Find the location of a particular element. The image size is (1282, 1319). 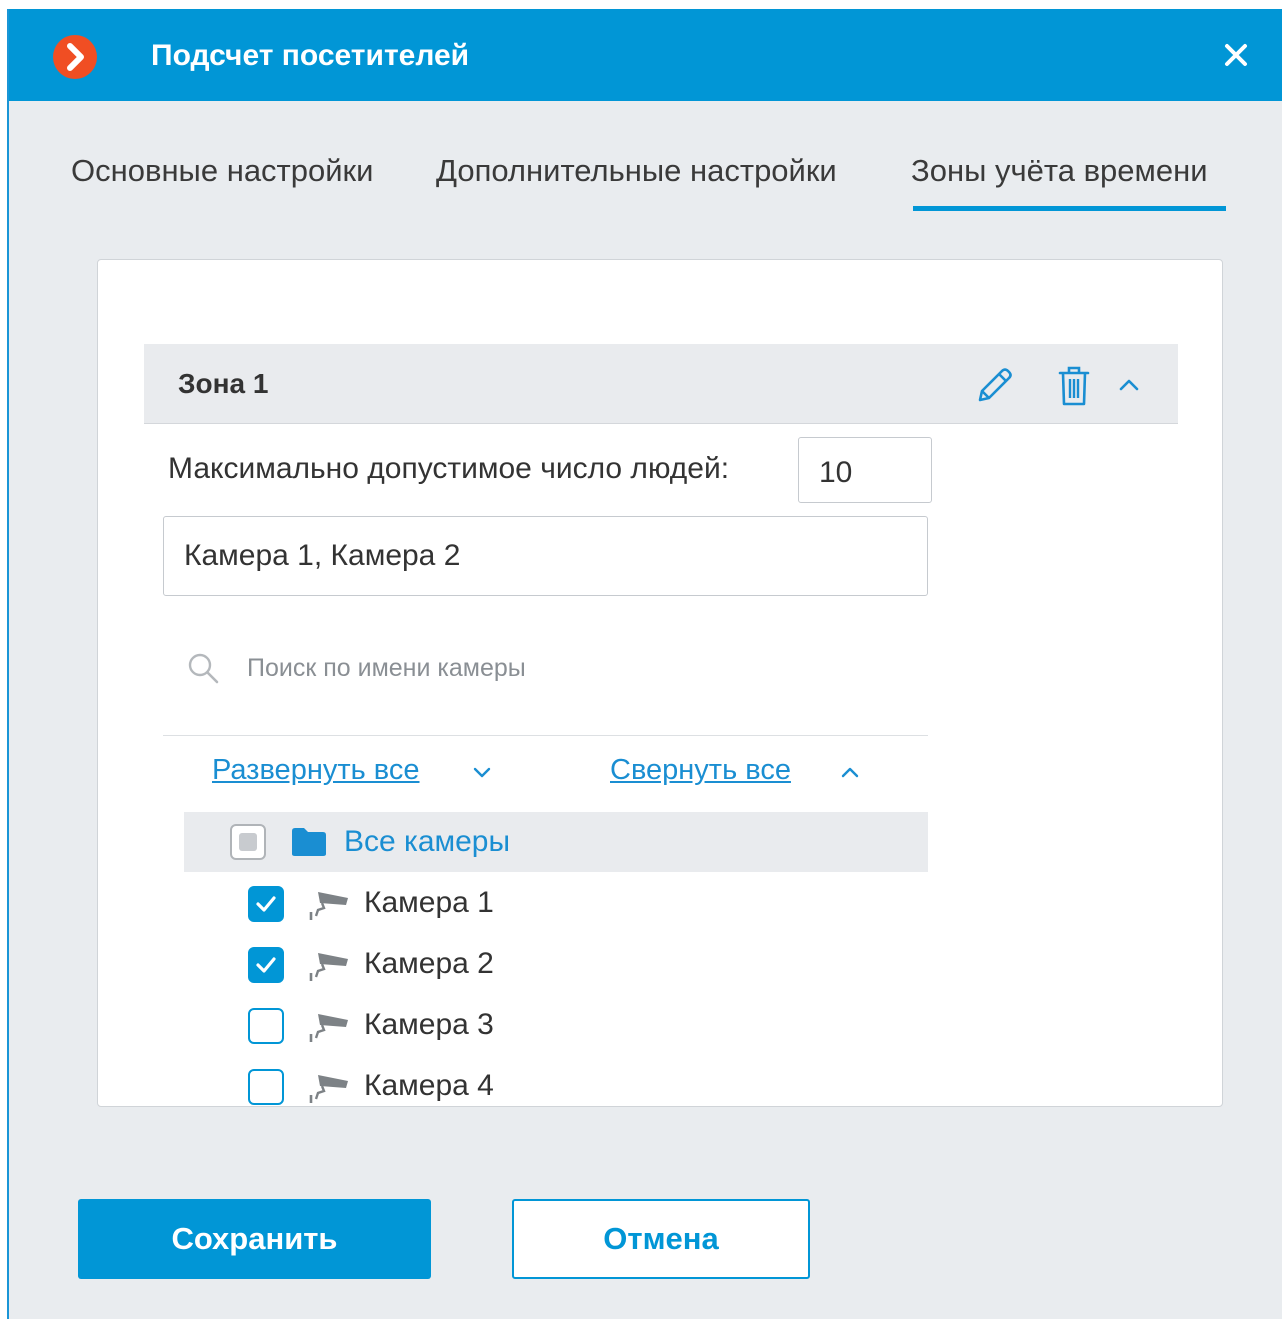

list-item: Камера 1 is located at coordinates (548, 904).